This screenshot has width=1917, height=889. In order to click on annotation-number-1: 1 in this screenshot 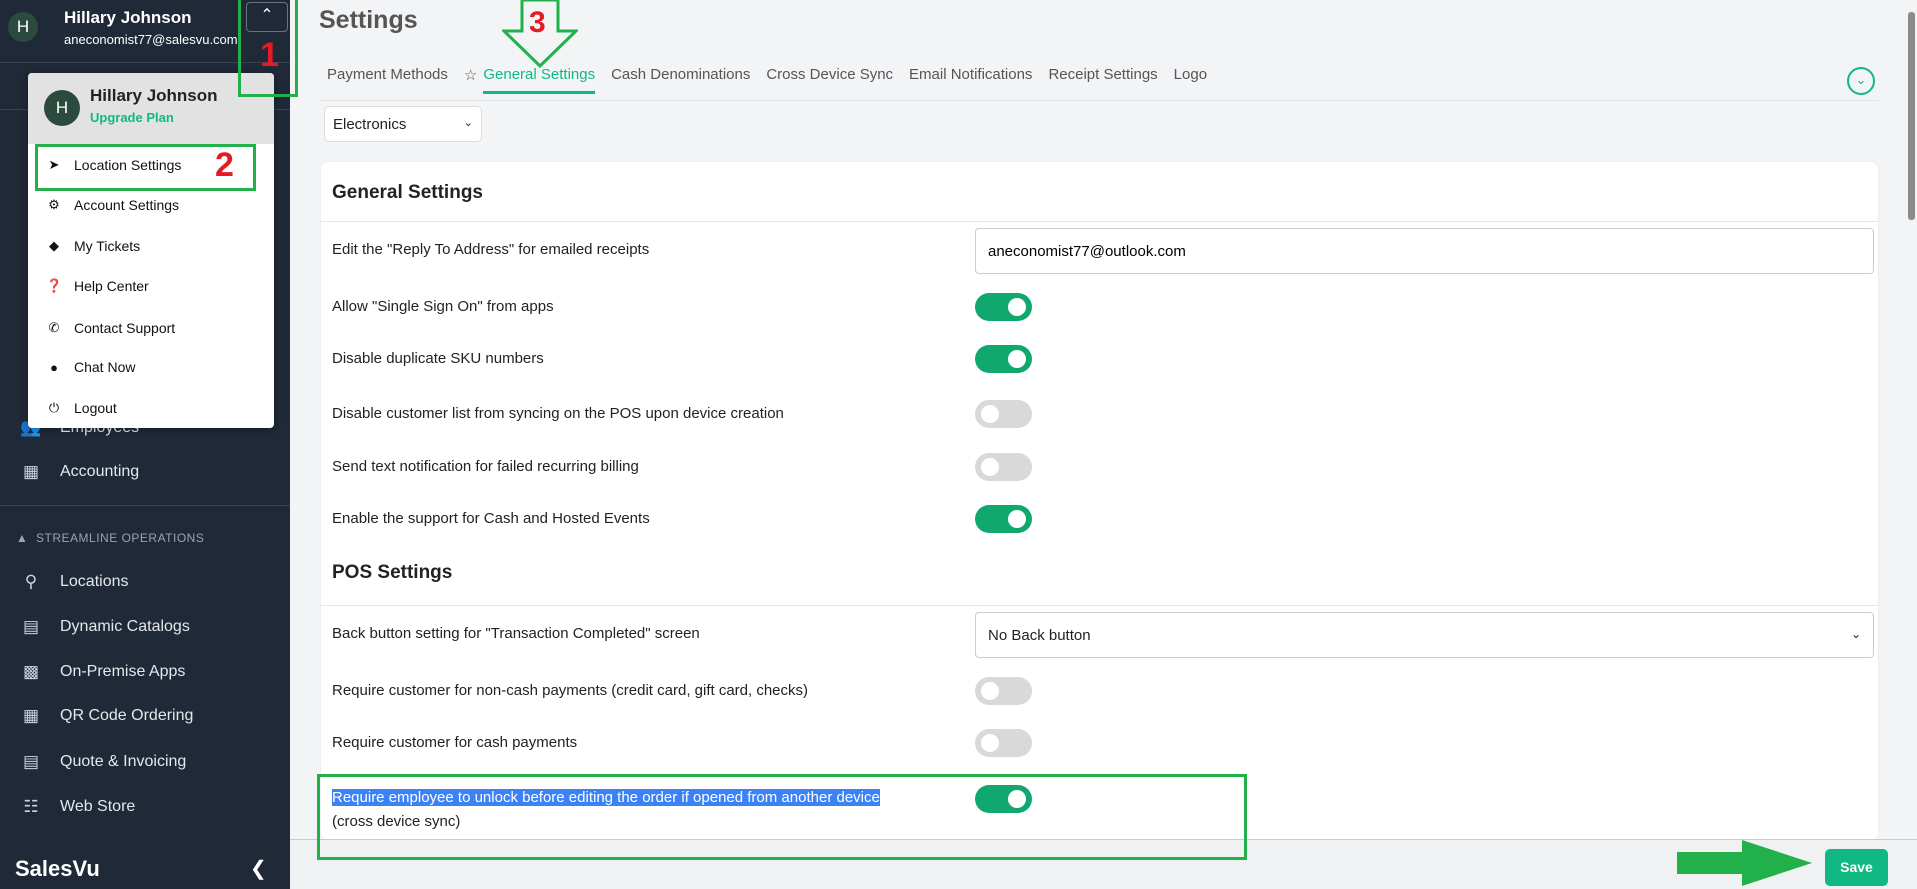, I will do `click(269, 55)`.